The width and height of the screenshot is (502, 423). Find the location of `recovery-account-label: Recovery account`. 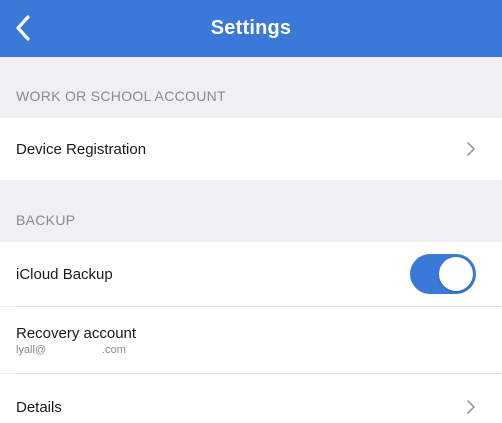

recovery-account-label: Recovery account is located at coordinates (76, 333).